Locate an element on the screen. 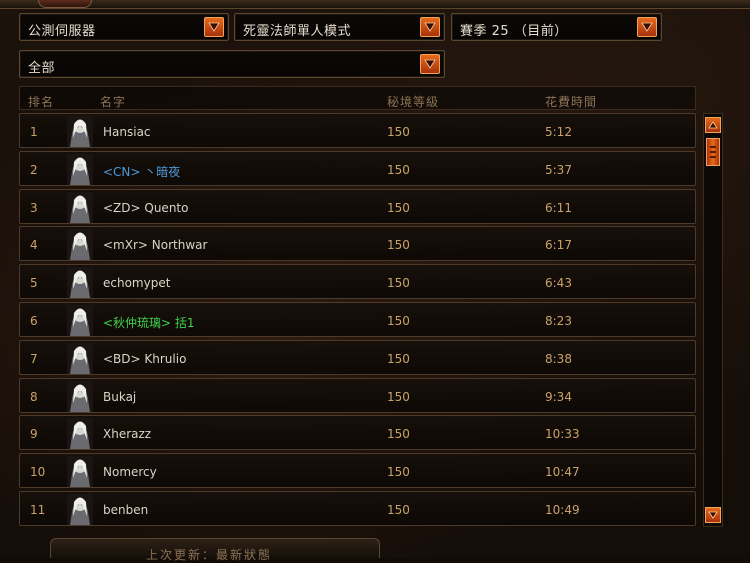 The image size is (750, 563). player-name: <BD> Khrulio is located at coordinates (144, 359).